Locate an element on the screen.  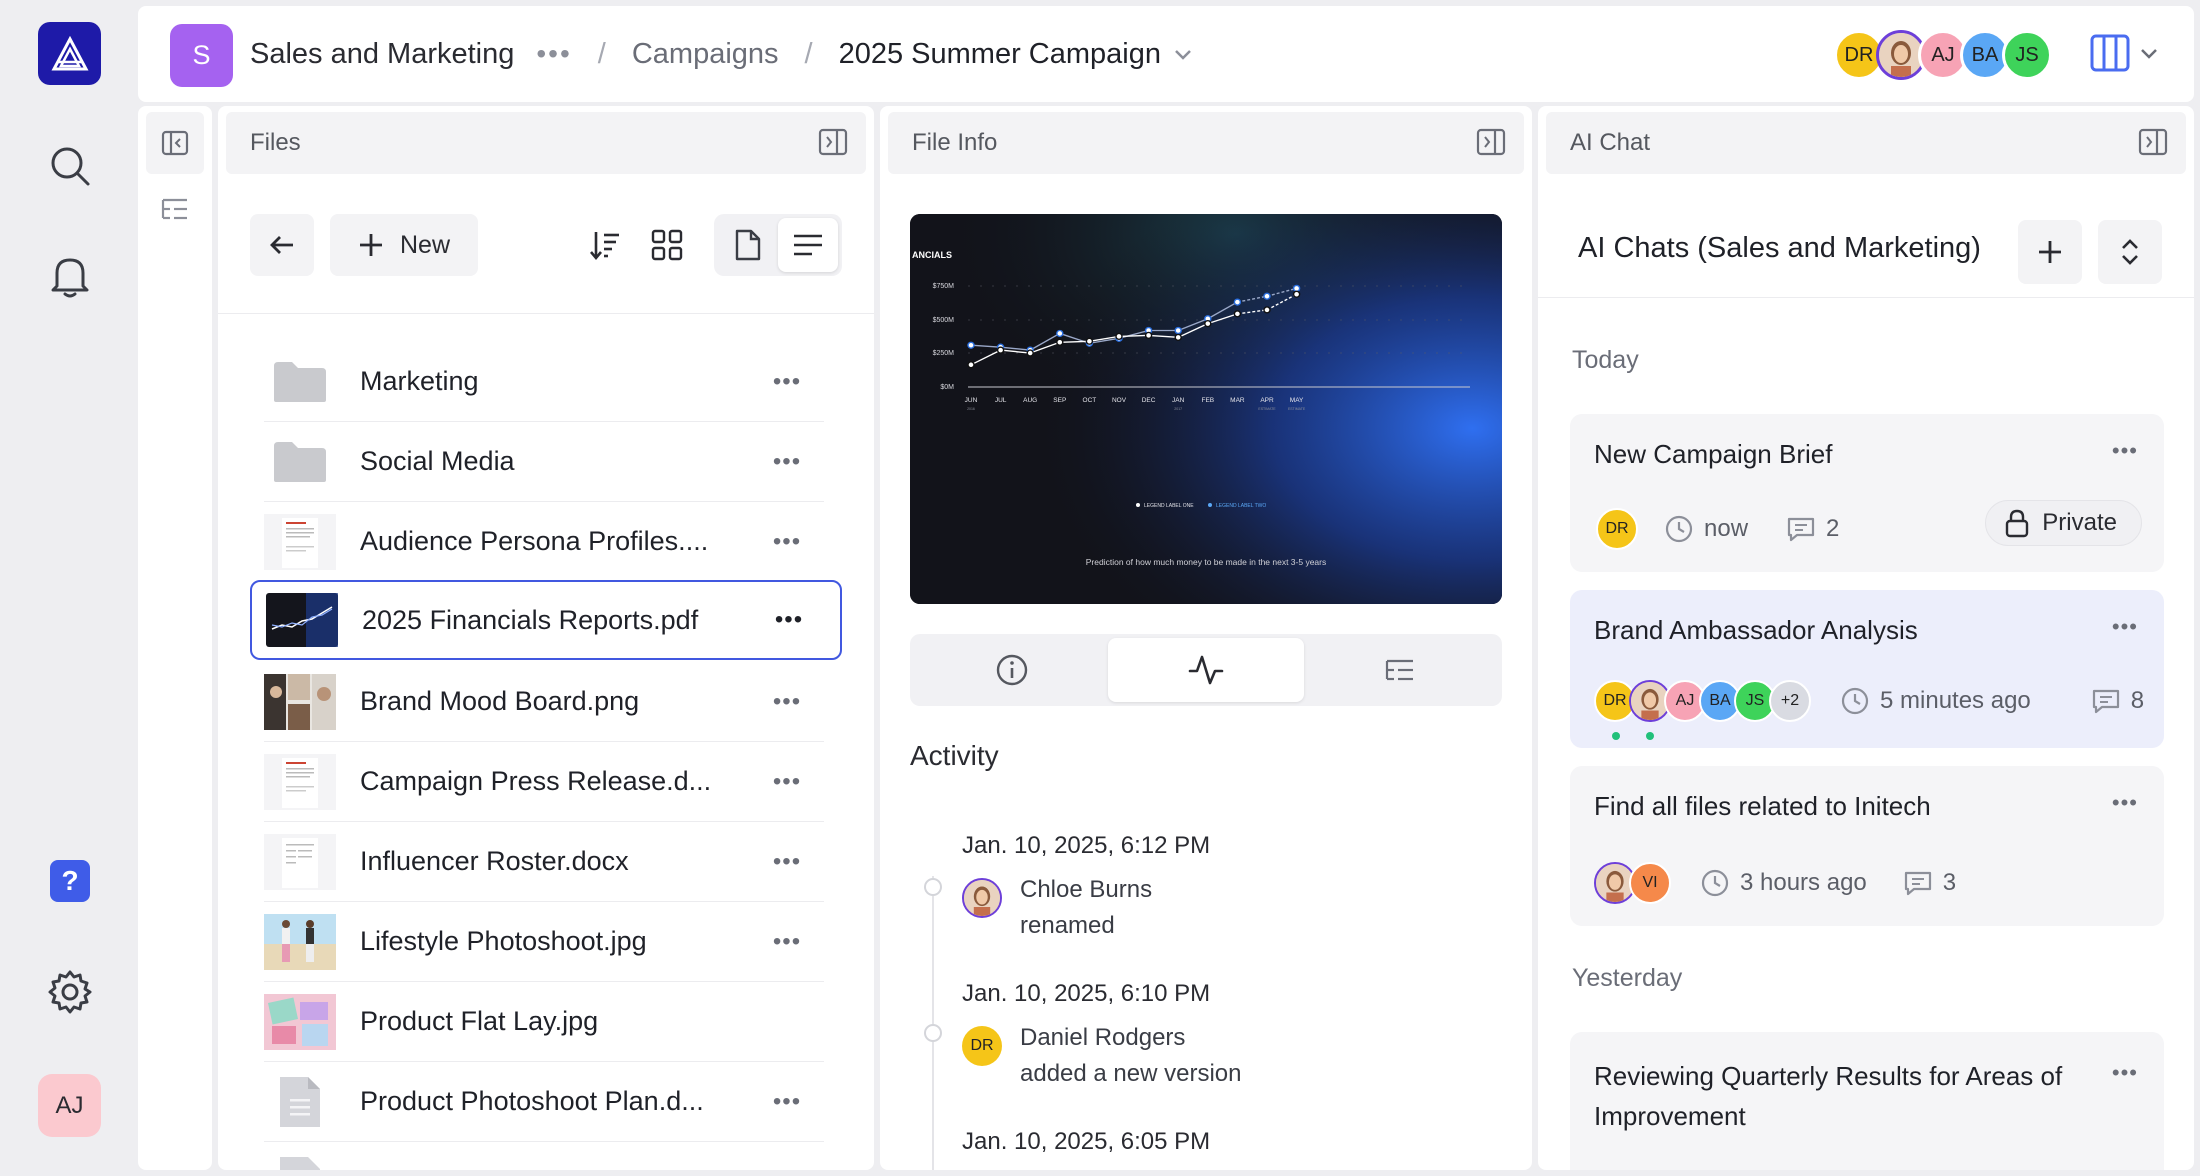
activity-icon is located at coordinates (1206, 670).